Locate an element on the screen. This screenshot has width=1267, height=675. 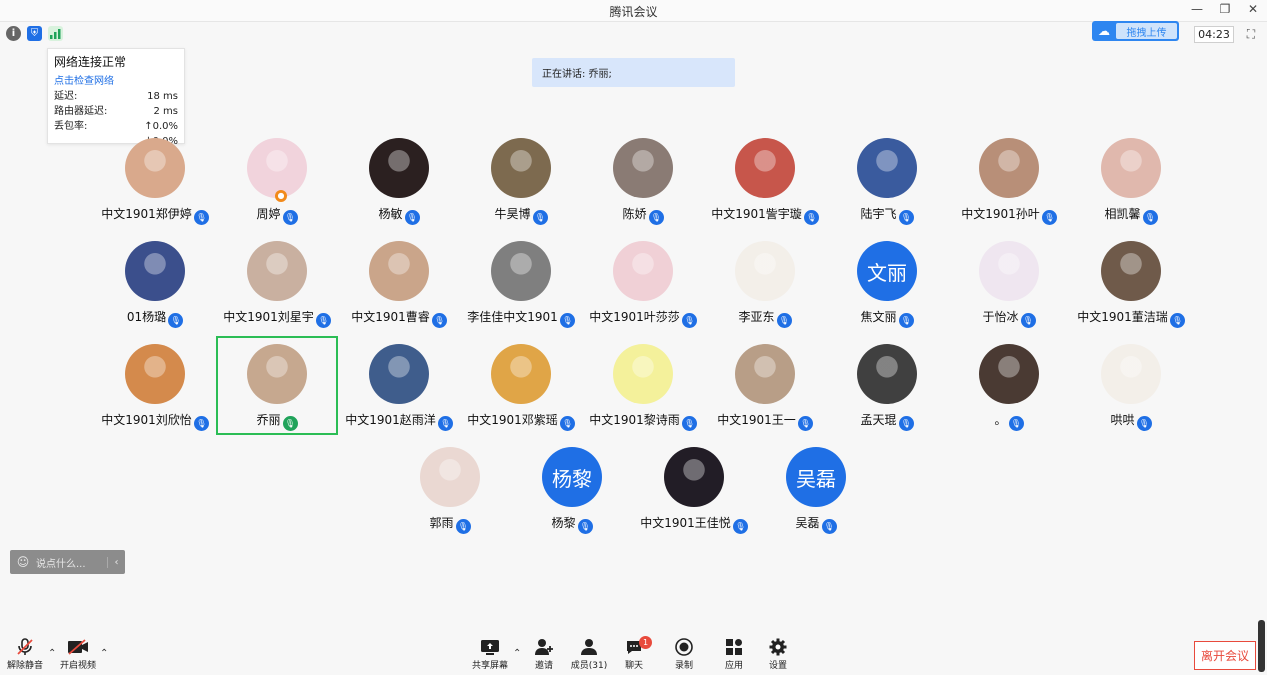
network-stat-value: 2 ms is located at coordinates (166, 111).